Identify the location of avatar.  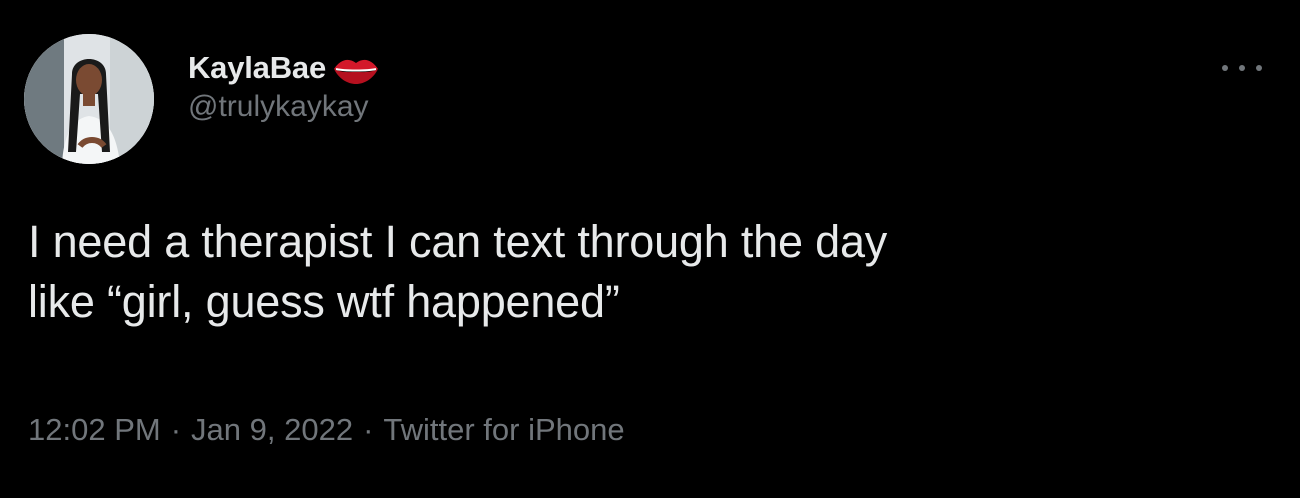
(89, 99).